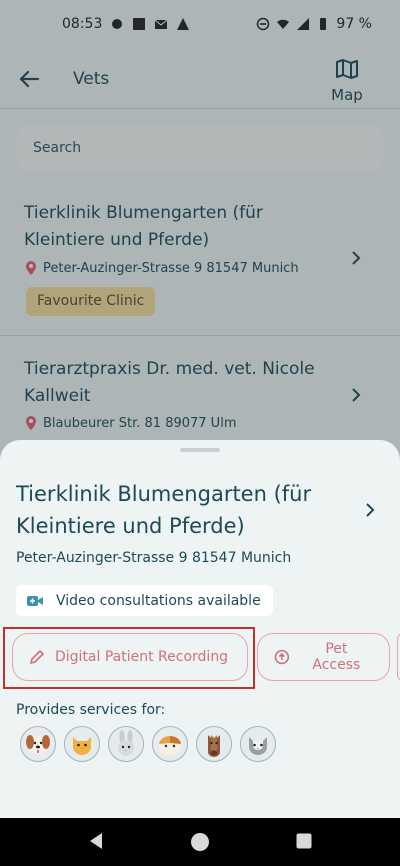 The image size is (400, 866). I want to click on brightness-icon, so click(117, 24).